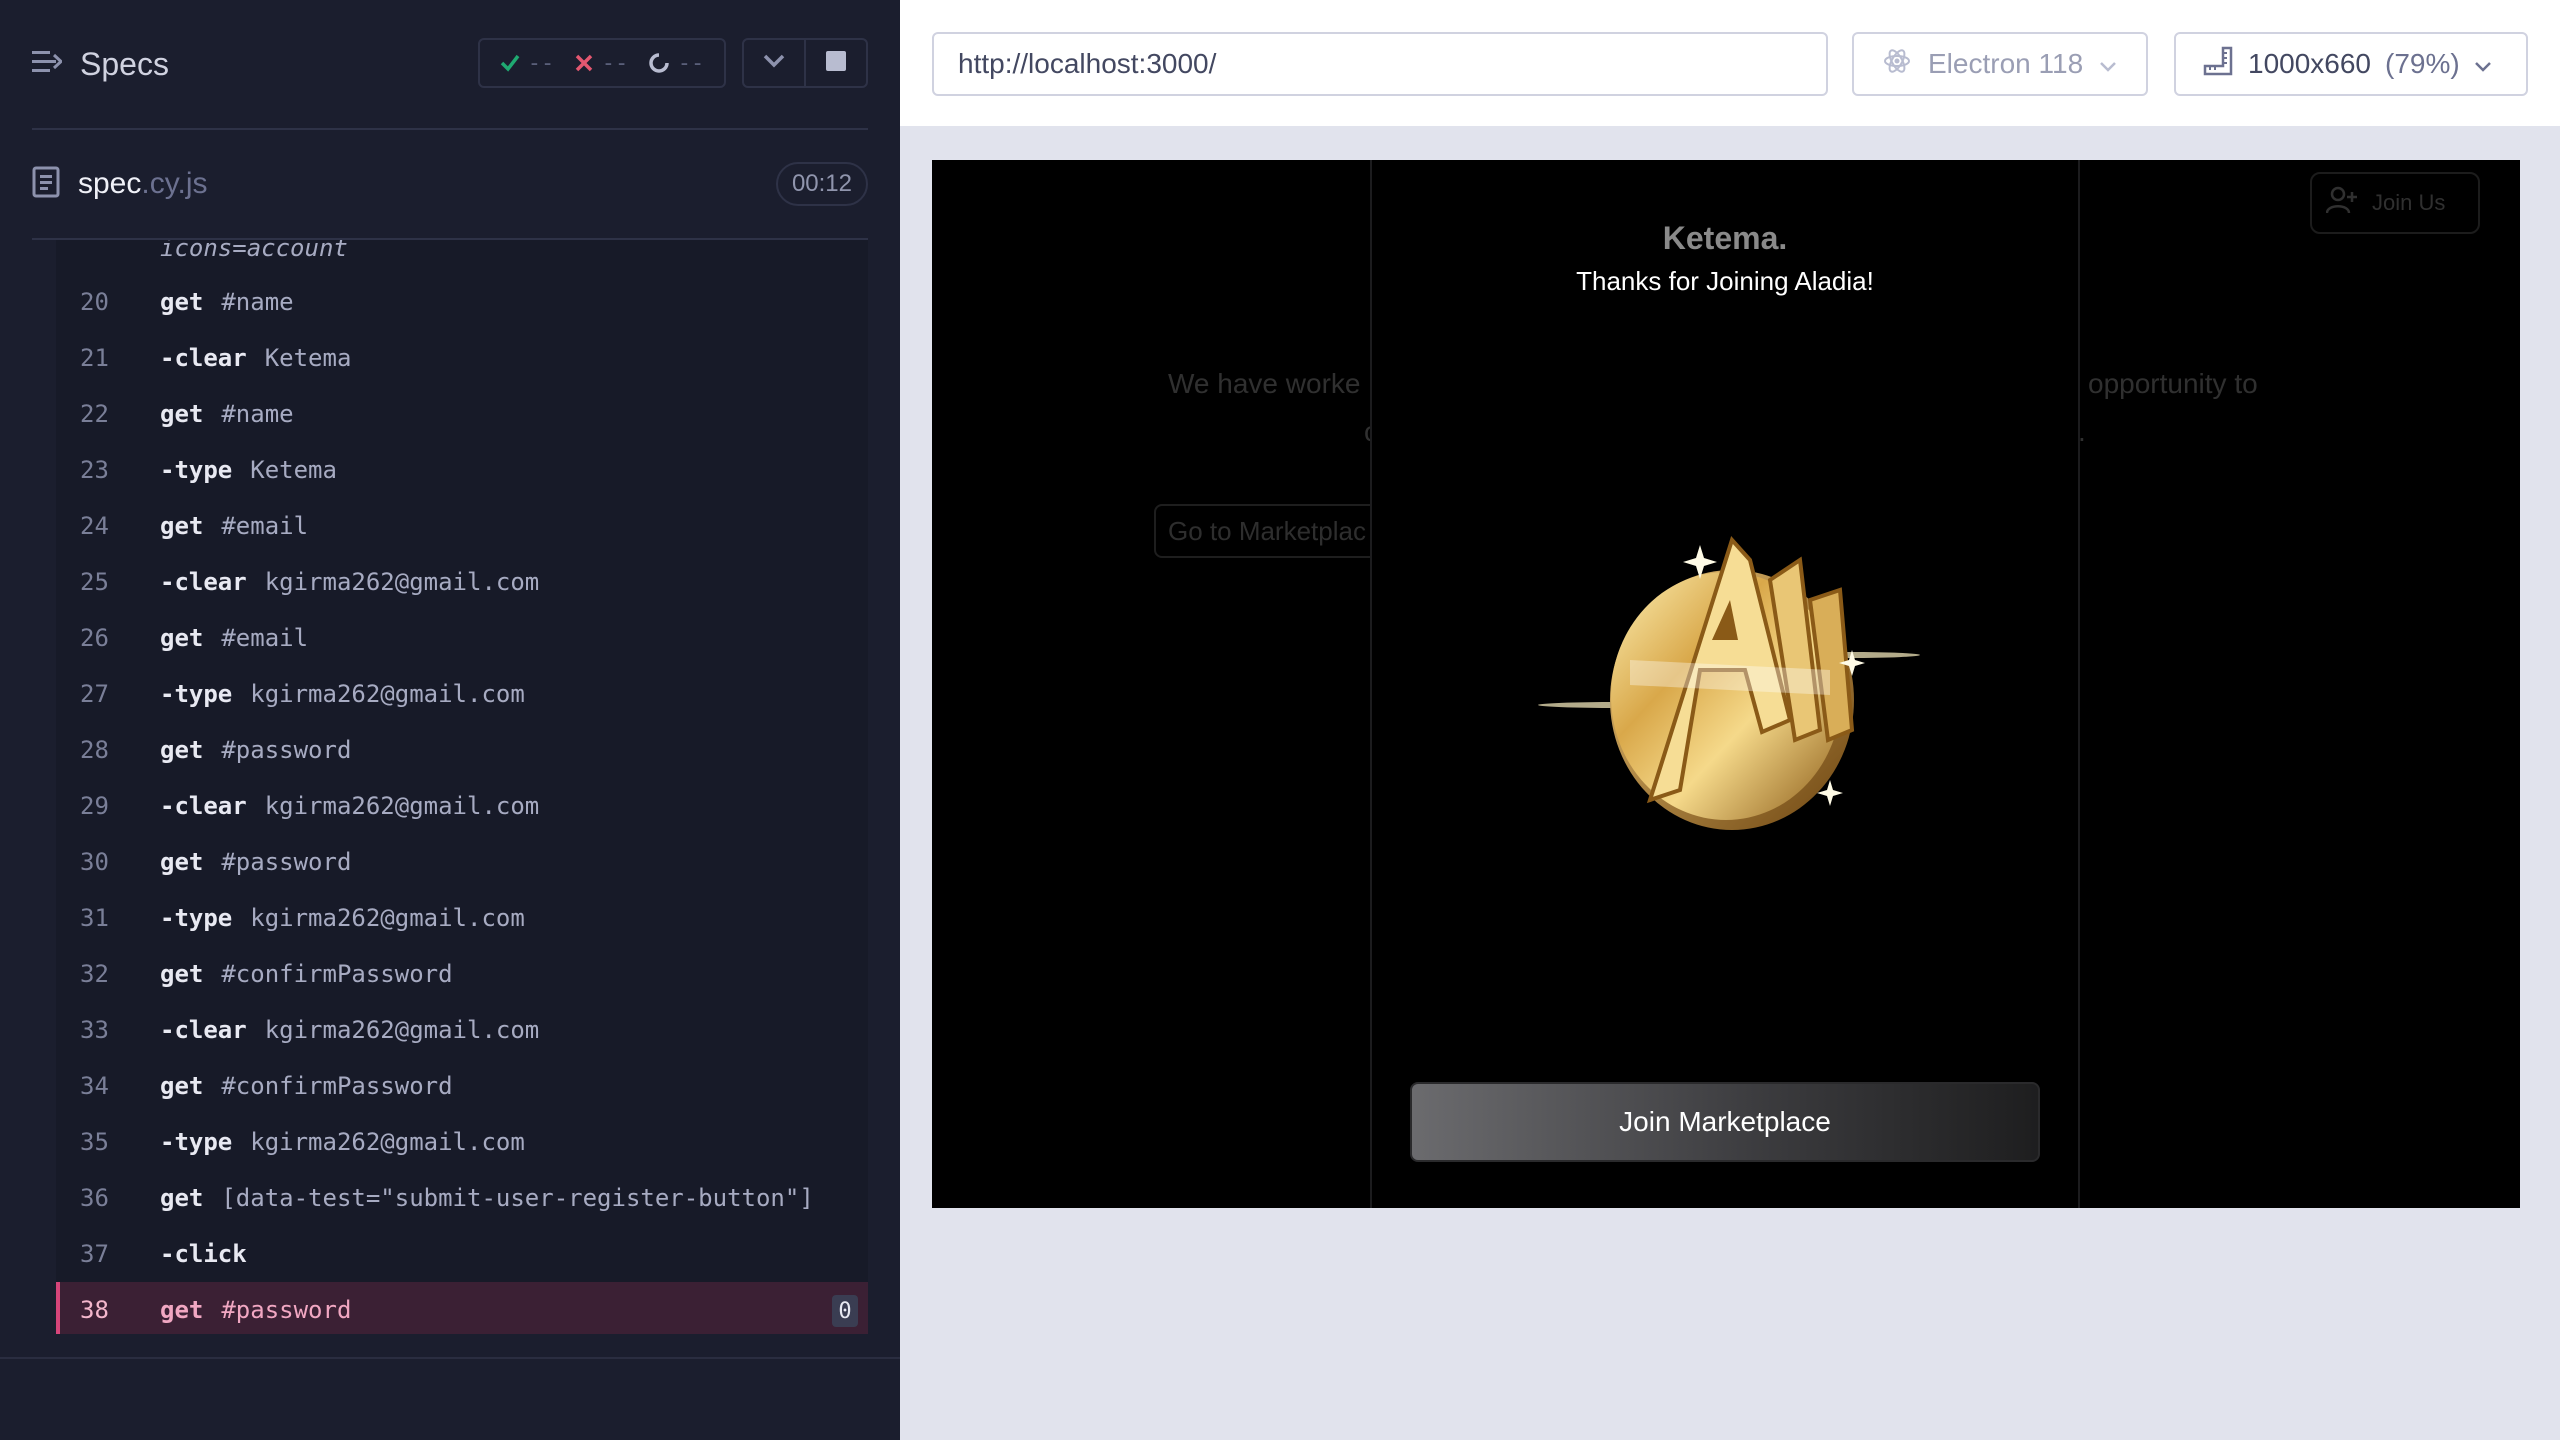 Image resolution: width=2560 pixels, height=1440 pixels. Describe the element at coordinates (94, 582) in the screenshot. I see `command-line-number: 25` at that location.